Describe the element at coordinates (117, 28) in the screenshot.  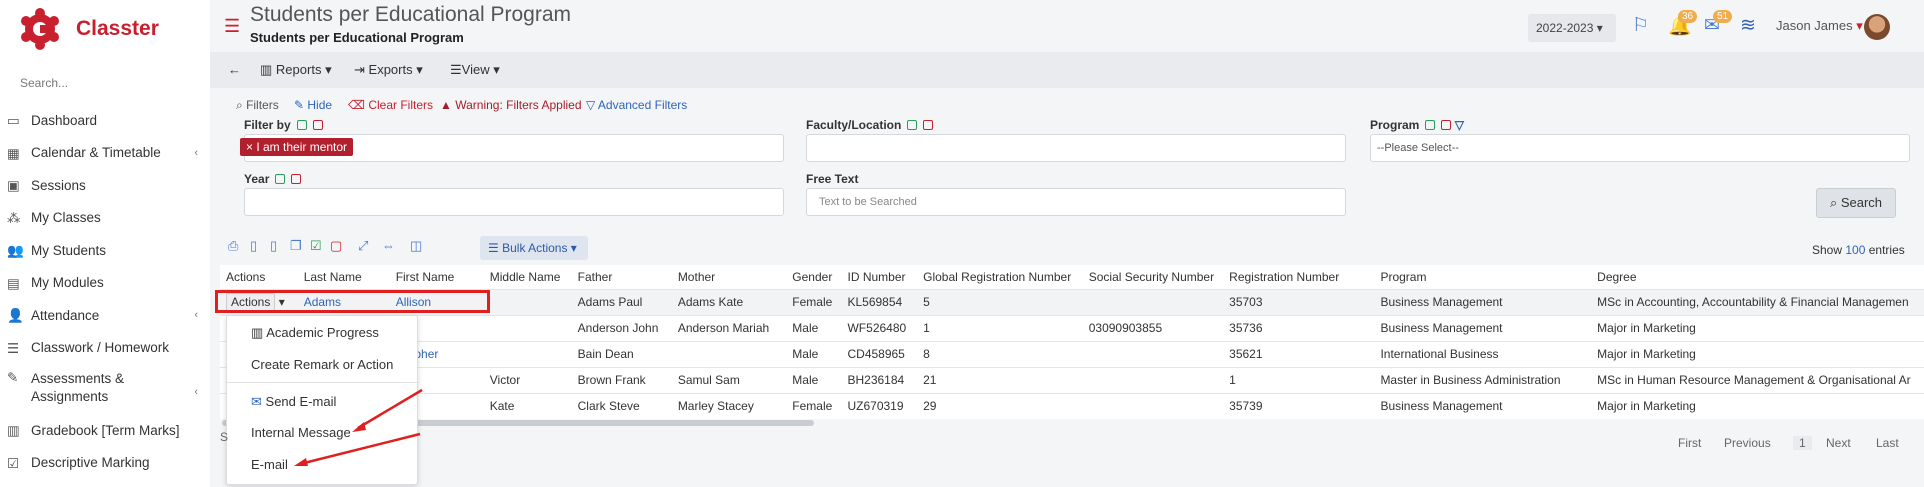
I see `app-name: Classter` at that location.